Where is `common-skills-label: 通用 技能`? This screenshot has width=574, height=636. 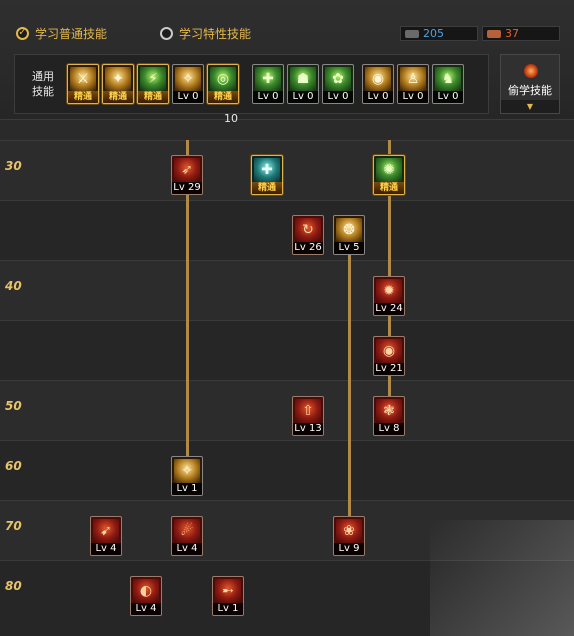
common-skills-label: 通用 技能 is located at coordinates (43, 84).